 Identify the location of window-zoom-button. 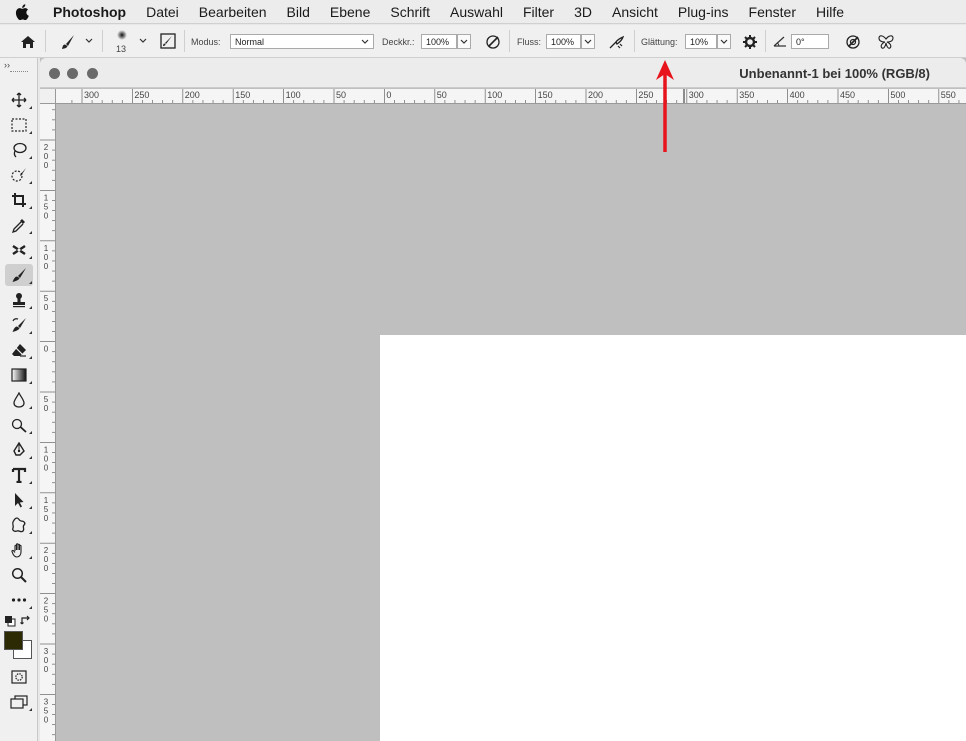
(92, 73).